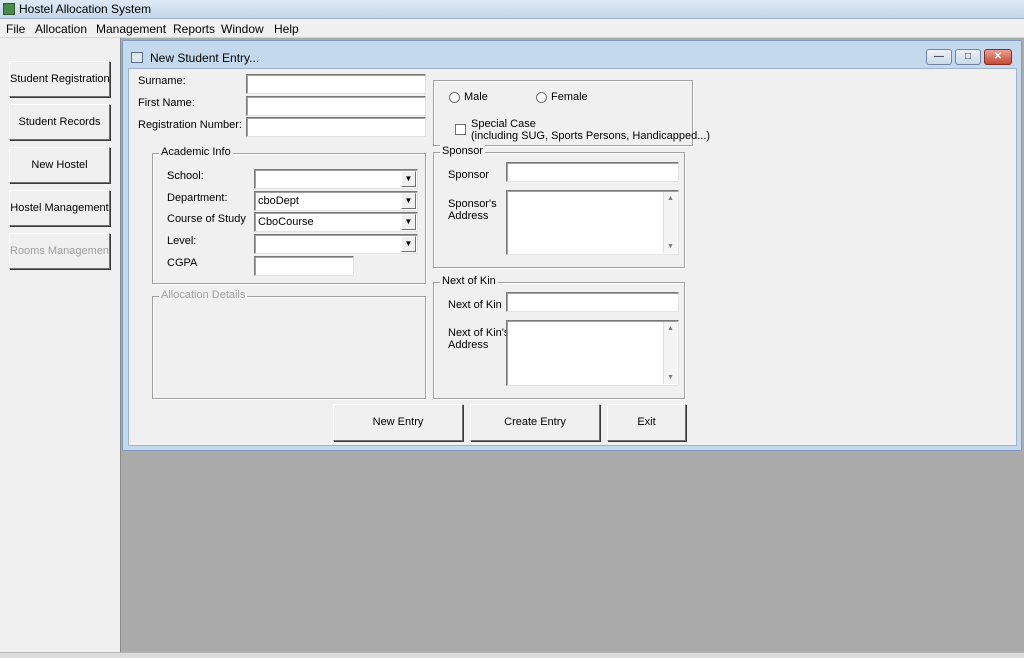 The height and width of the screenshot is (658, 1024). I want to click on form-icon, so click(137, 57).